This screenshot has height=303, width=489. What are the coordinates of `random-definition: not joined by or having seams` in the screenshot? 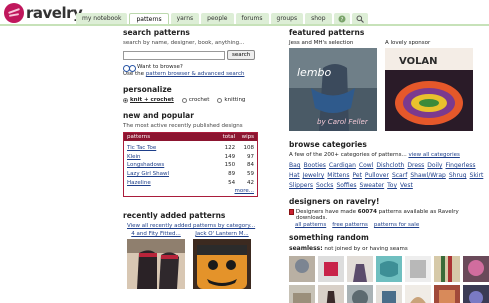 It's located at (365, 249).